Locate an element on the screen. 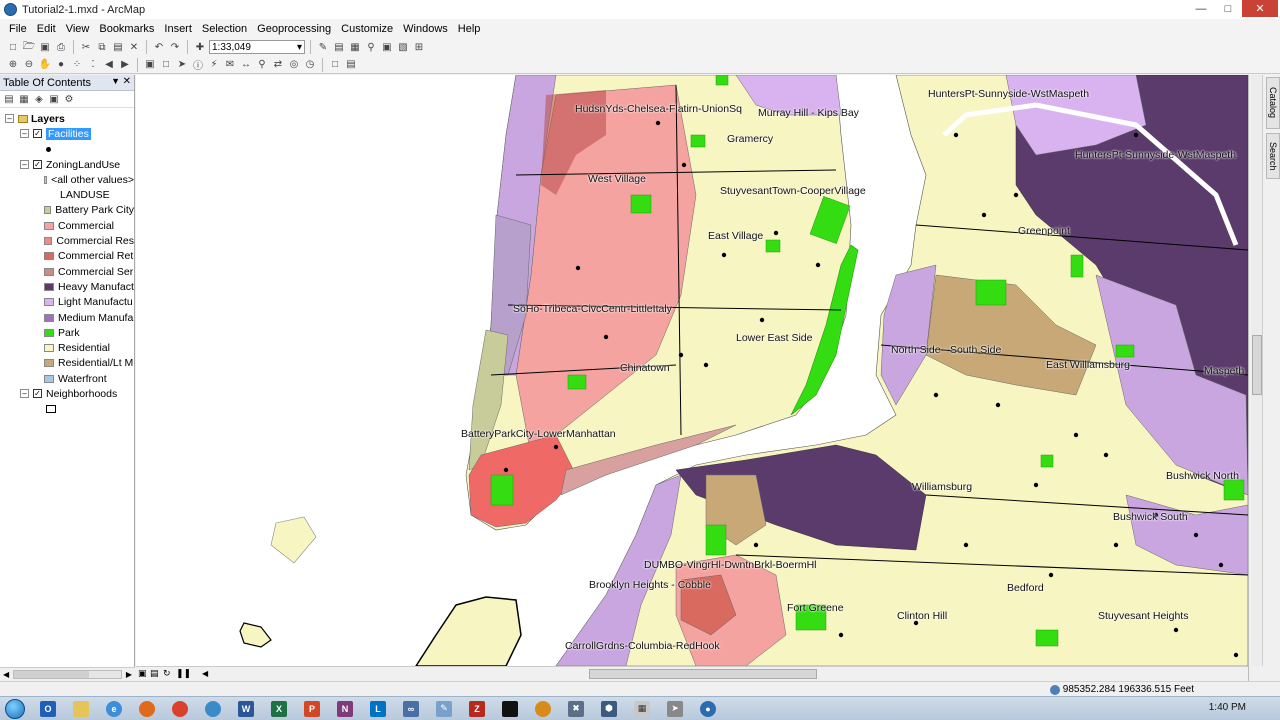 This screenshot has width=1280, height=720. map-scale-dropdown: 1:33,049 ▾ is located at coordinates (257, 47).